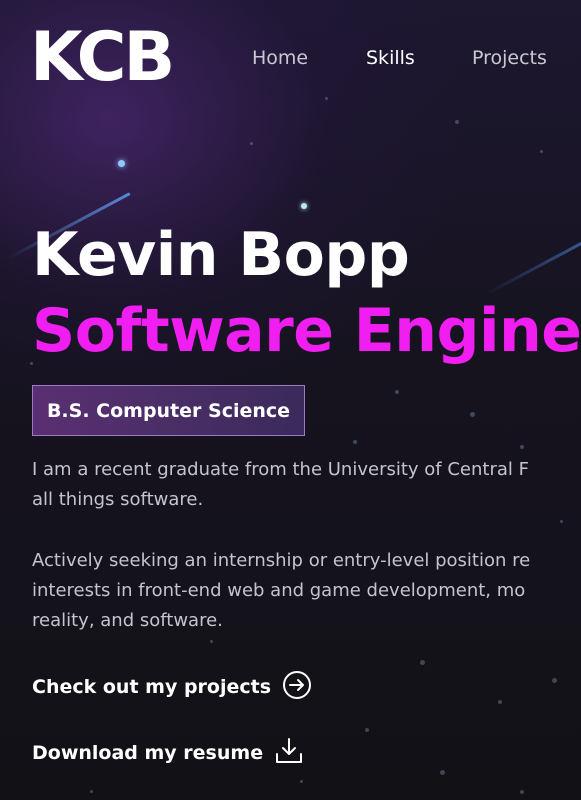  I want to click on projects-link-label: Check out my projects, so click(152, 687).